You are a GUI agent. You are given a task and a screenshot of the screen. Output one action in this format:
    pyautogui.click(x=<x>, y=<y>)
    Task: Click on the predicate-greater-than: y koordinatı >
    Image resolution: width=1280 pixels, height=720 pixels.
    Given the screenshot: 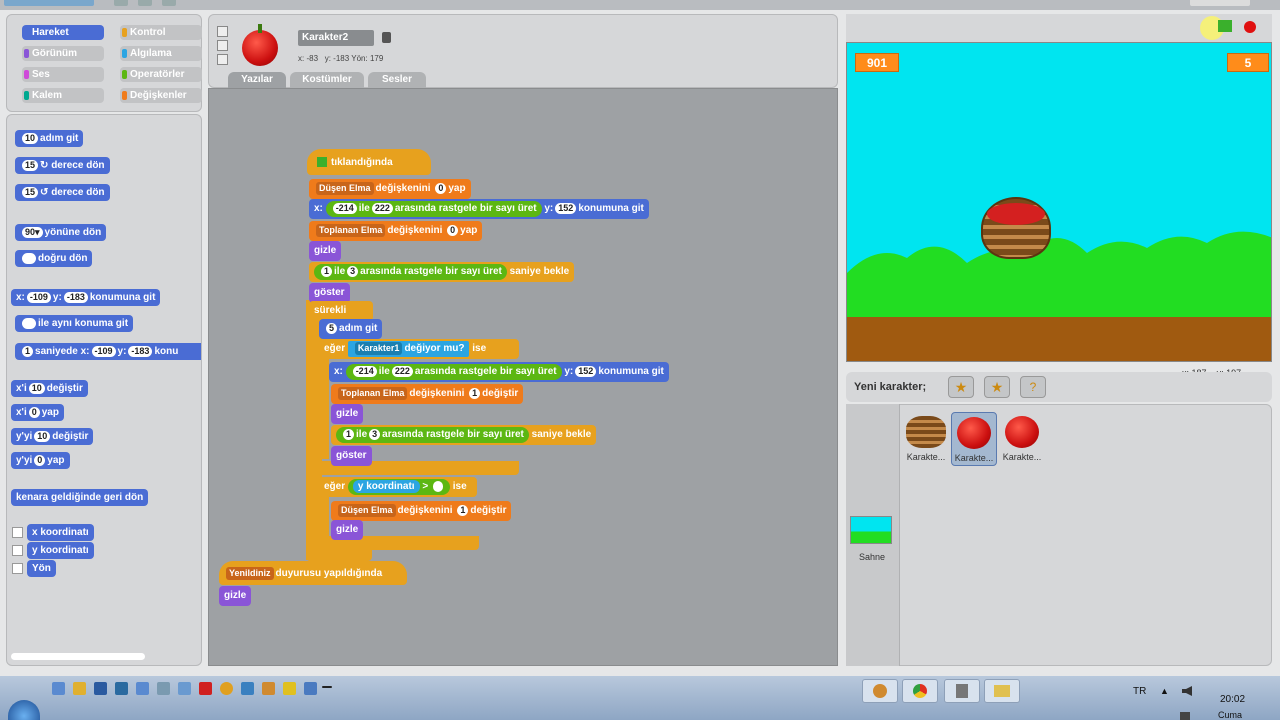 What is the action you would take?
    pyautogui.click(x=398, y=487)
    